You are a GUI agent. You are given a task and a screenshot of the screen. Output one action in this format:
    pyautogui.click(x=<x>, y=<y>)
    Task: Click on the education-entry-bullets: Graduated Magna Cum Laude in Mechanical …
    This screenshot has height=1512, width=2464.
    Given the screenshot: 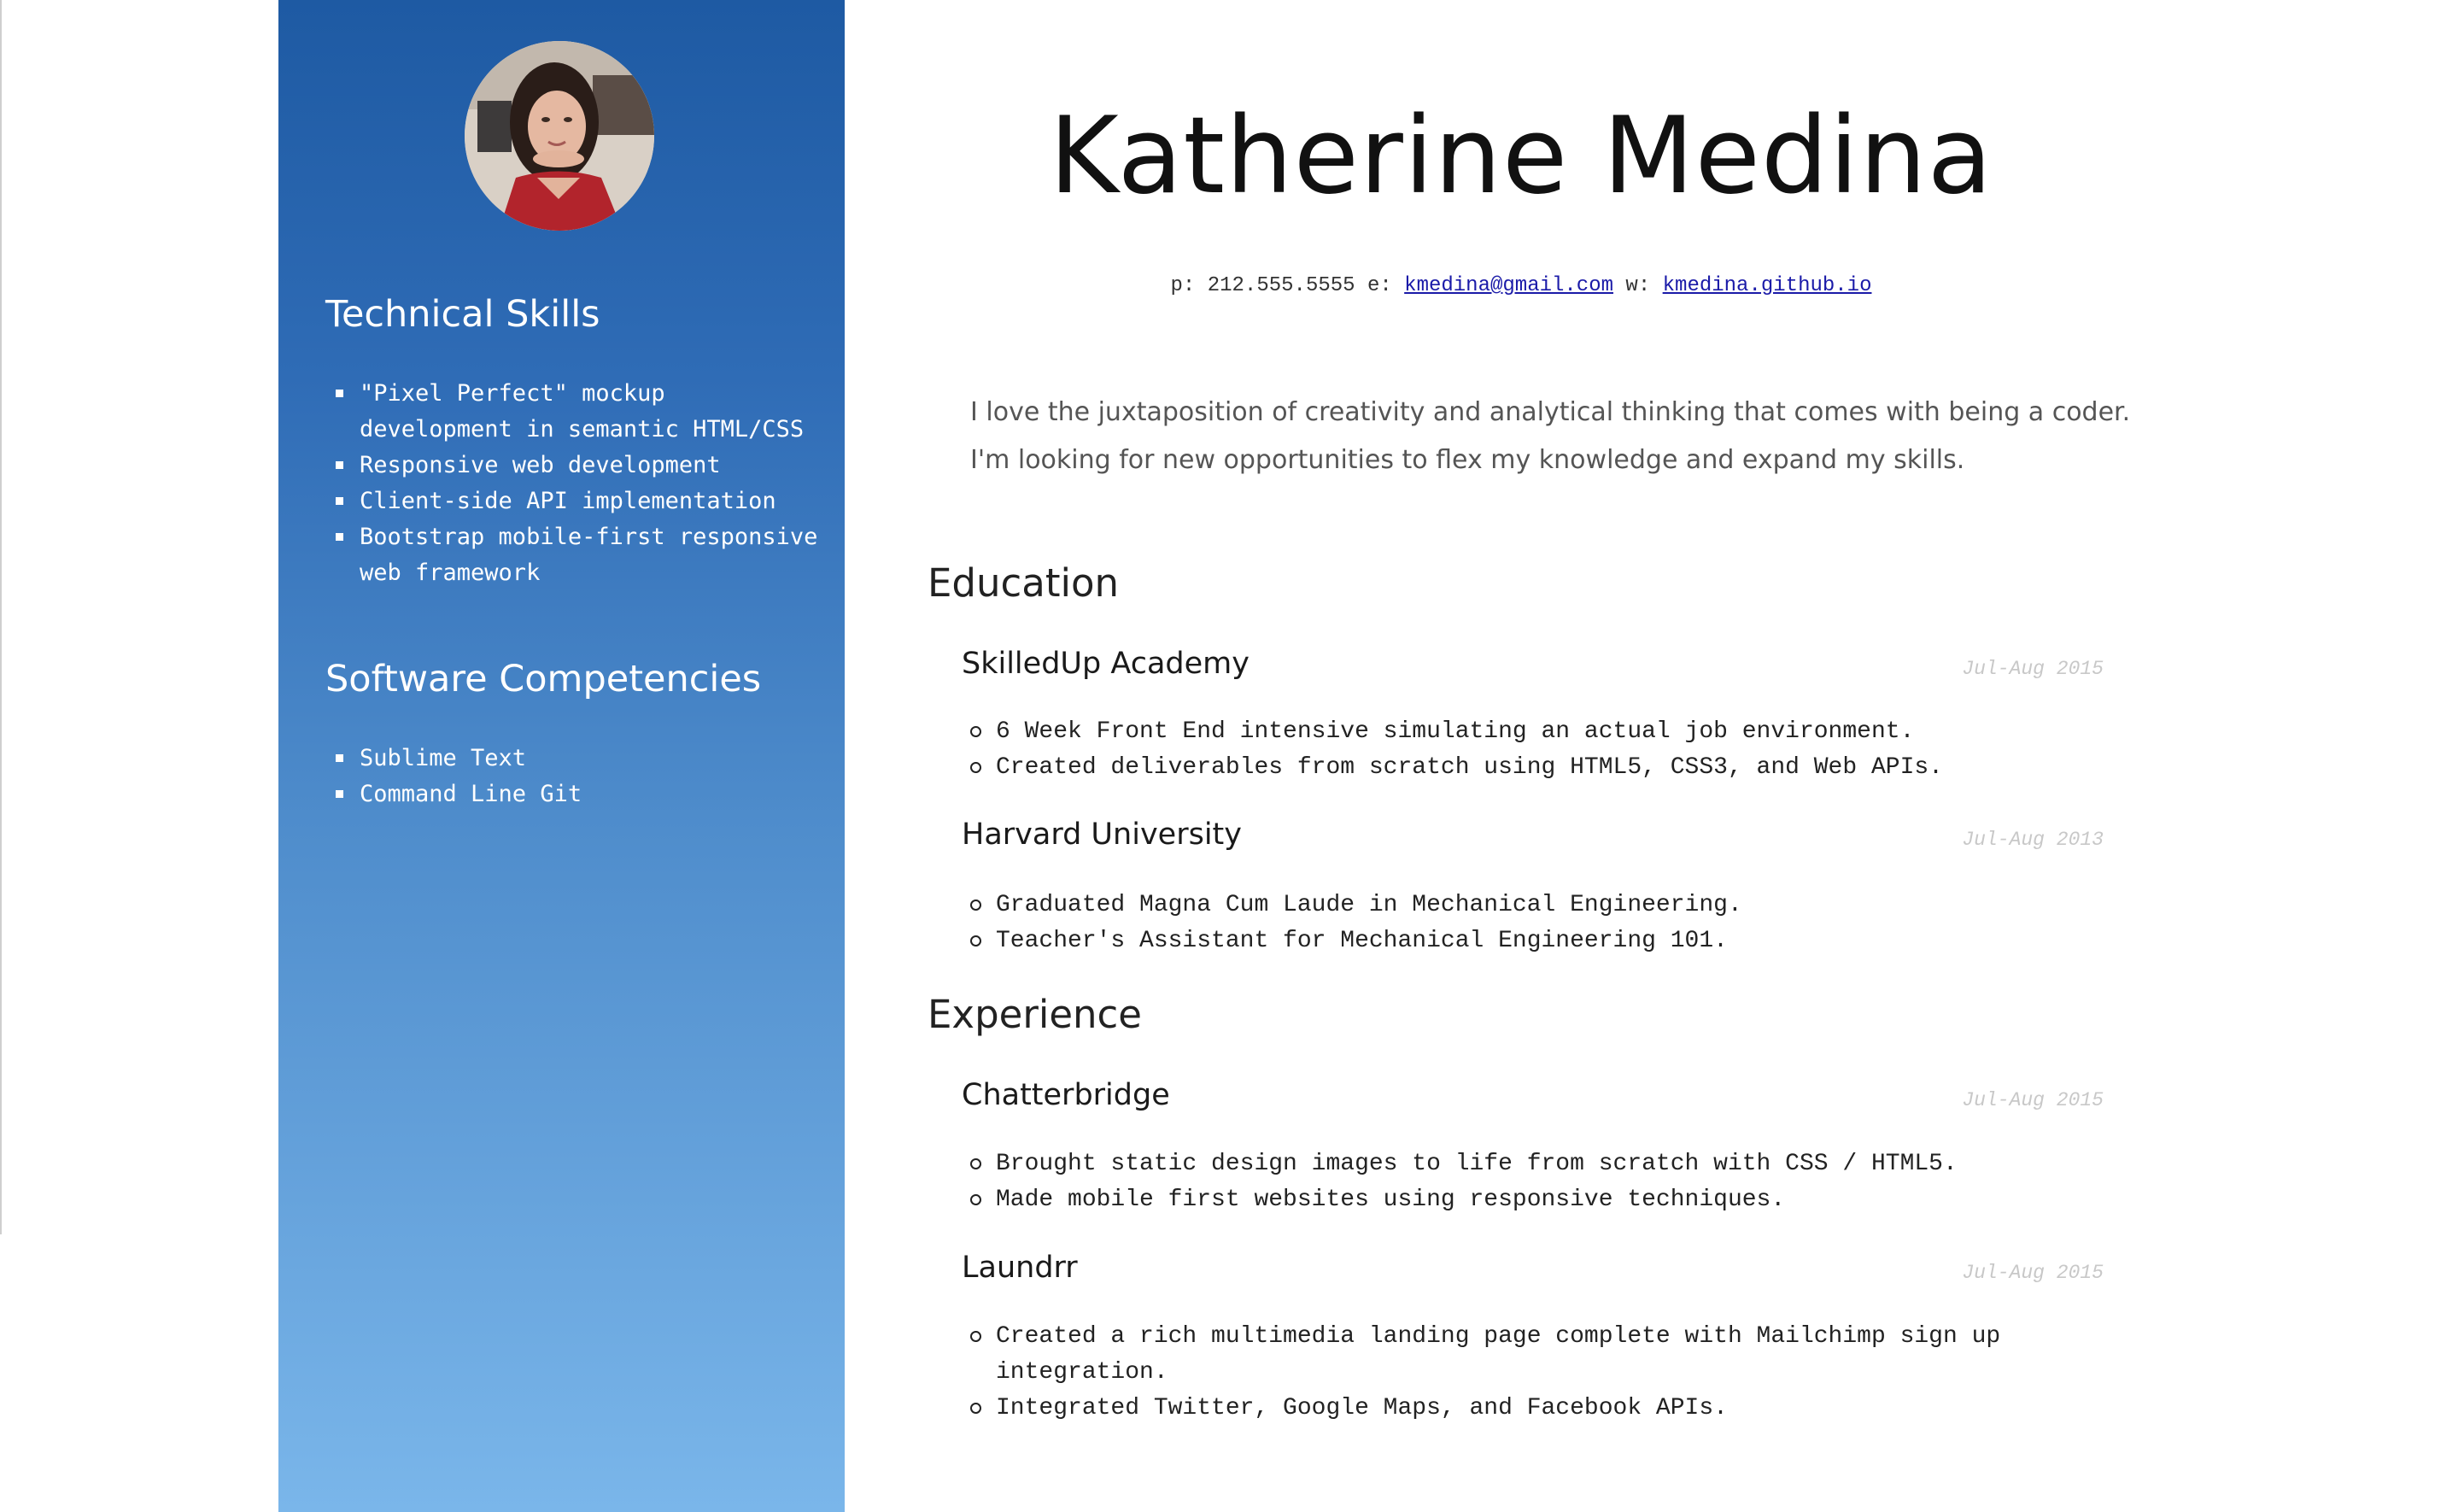 What is the action you would take?
    pyautogui.click(x=1525, y=923)
    